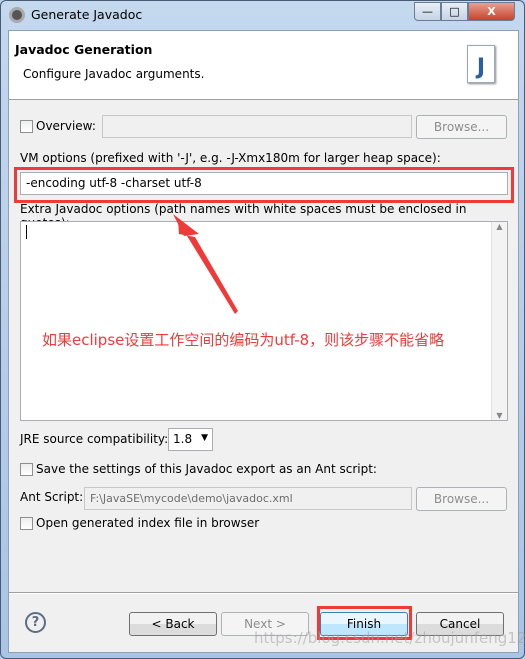 The height and width of the screenshot is (659, 525). What do you see at coordinates (17, 15) in the screenshot?
I see `eclipse-icon` at bounding box center [17, 15].